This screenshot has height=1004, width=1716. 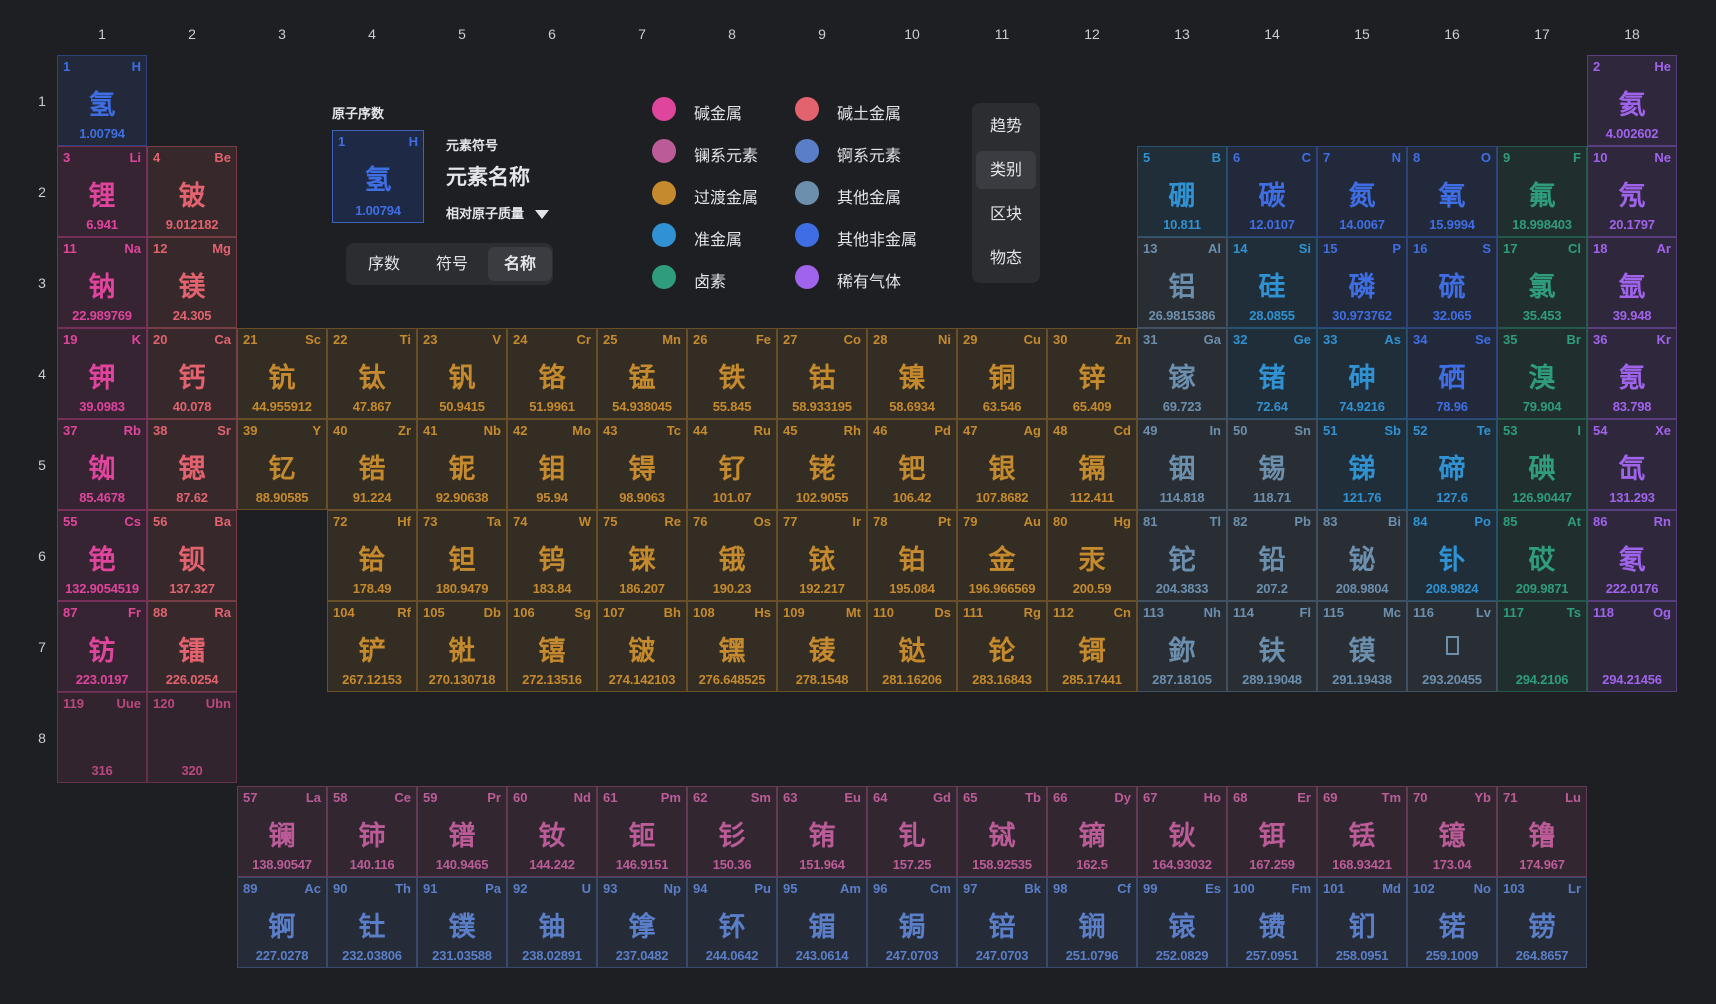 What do you see at coordinates (1542, 646) in the screenshot?
I see `element-cell-ts: 117 Ts 294.2106` at bounding box center [1542, 646].